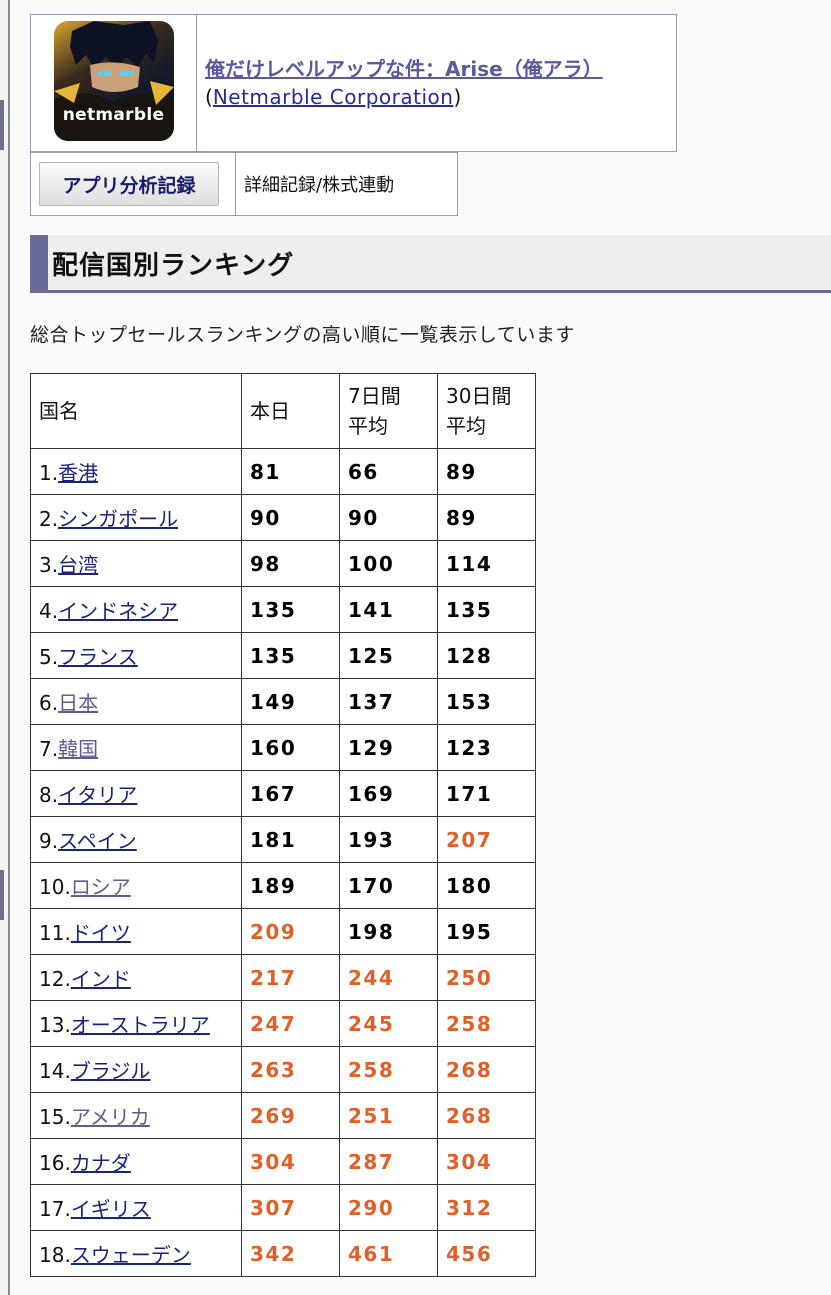  What do you see at coordinates (290, 1253) in the screenshot?
I see `today-rank: 342` at bounding box center [290, 1253].